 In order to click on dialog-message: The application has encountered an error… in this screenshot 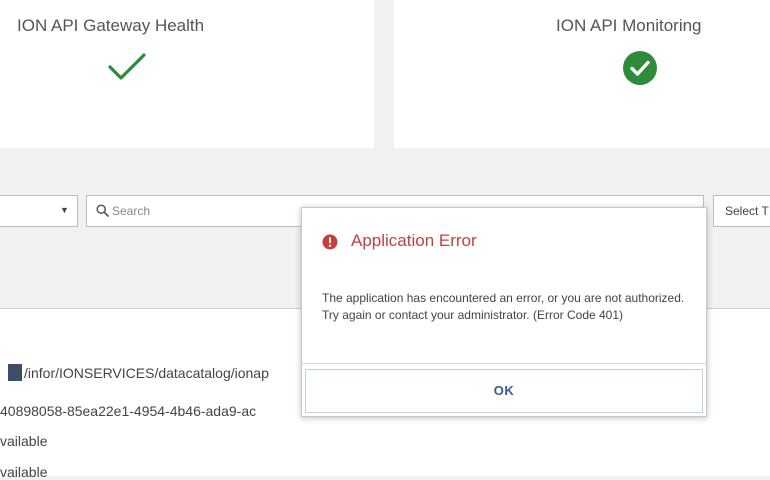, I will do `click(503, 306)`.